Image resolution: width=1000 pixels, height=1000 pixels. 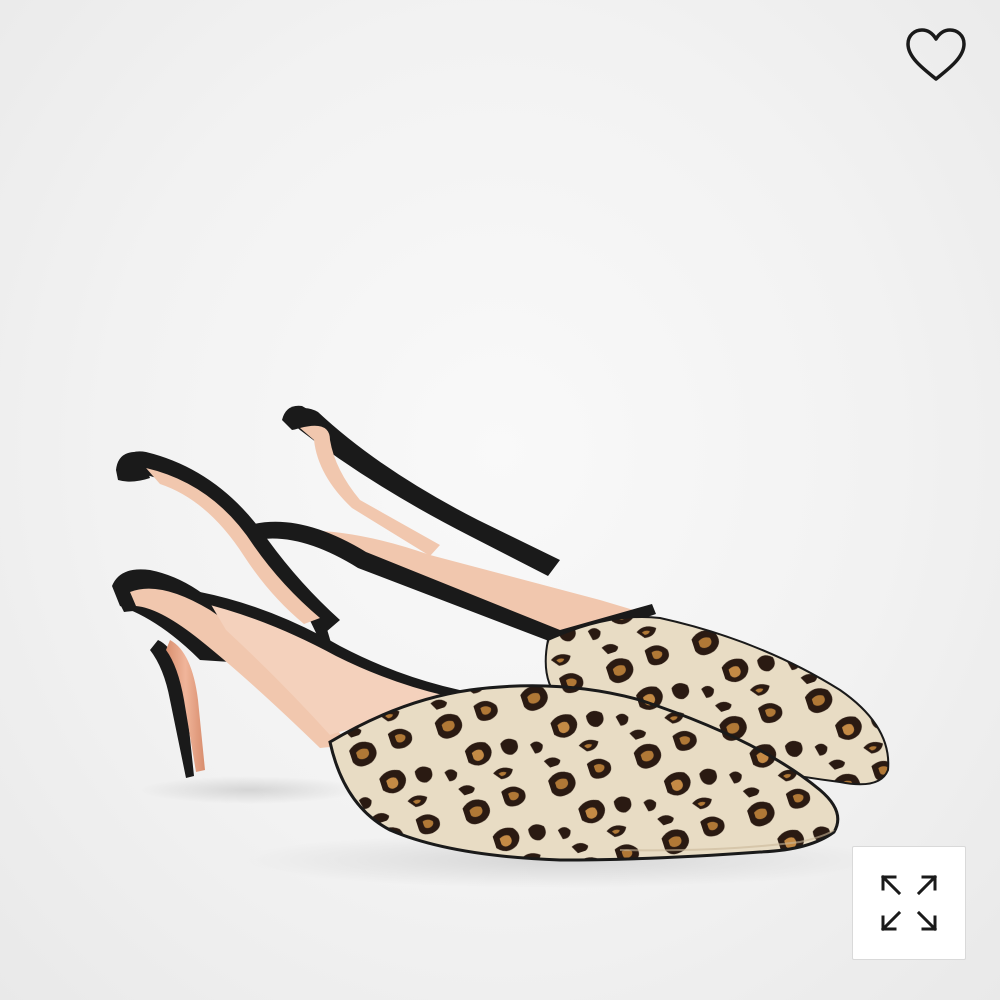 I want to click on wishlist-button, so click(x=936, y=55).